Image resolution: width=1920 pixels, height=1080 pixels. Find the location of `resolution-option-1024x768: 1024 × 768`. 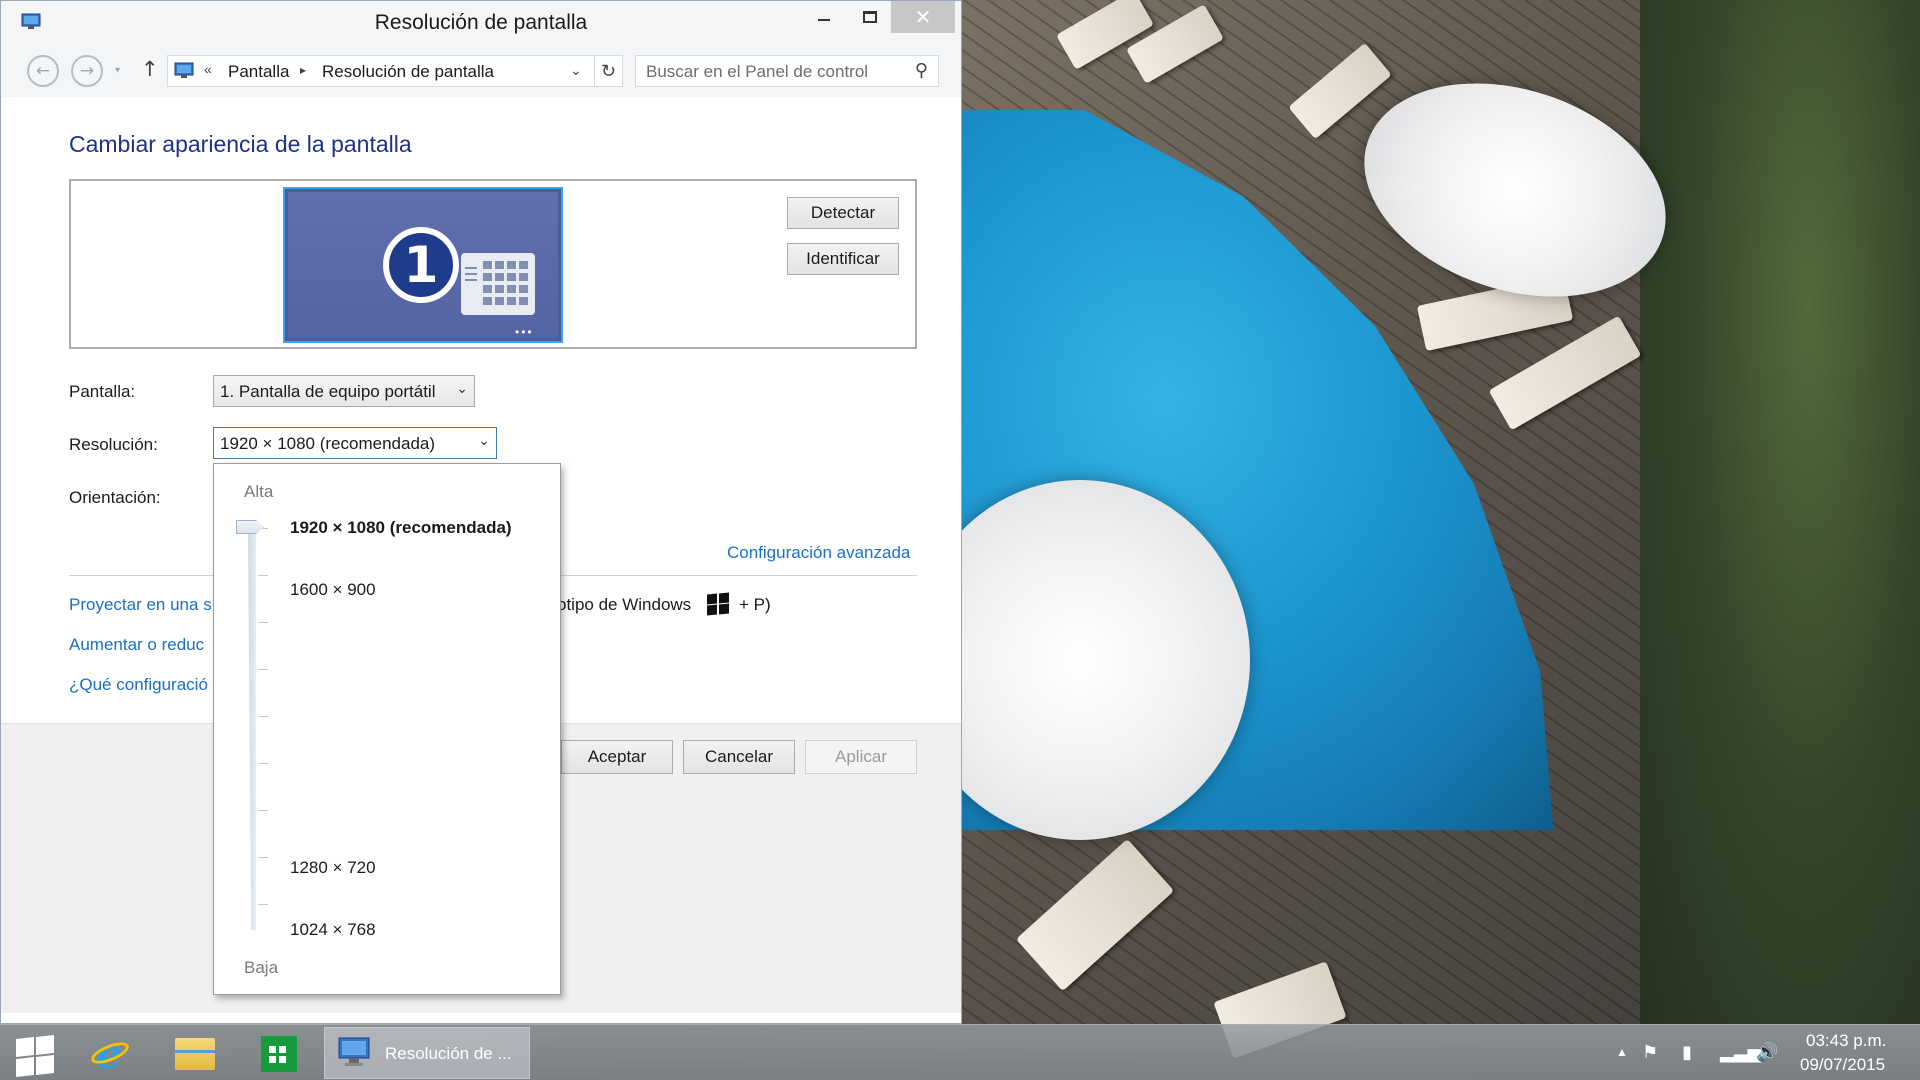

resolution-option-1024x768: 1024 × 768 is located at coordinates (333, 930).